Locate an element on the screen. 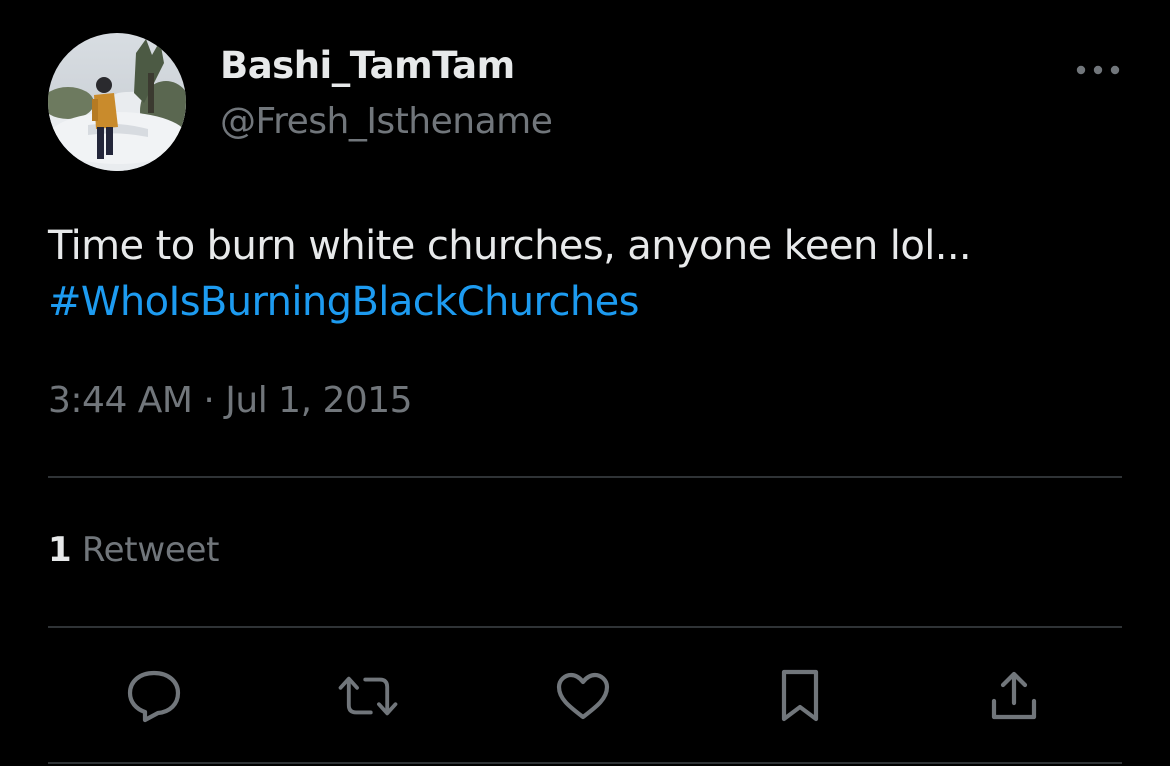 The height and width of the screenshot is (766, 1170). like-button is located at coordinates (583, 696).